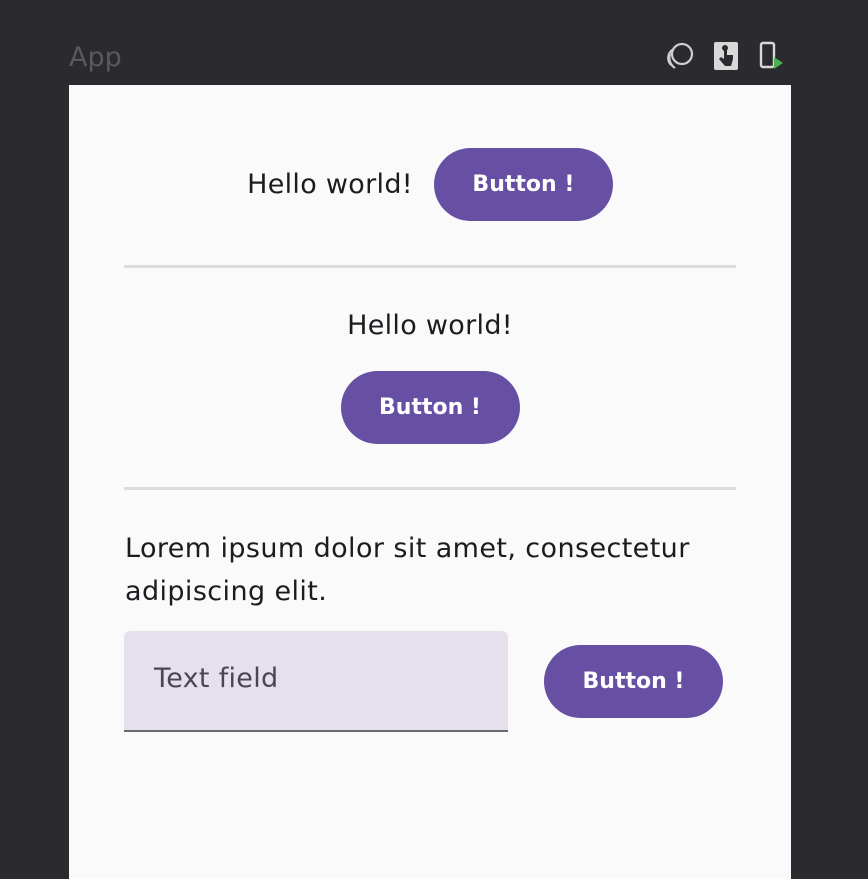 This screenshot has width=868, height=879. Describe the element at coordinates (434, 42) in the screenshot. I see `preview-toolbar: App` at that location.